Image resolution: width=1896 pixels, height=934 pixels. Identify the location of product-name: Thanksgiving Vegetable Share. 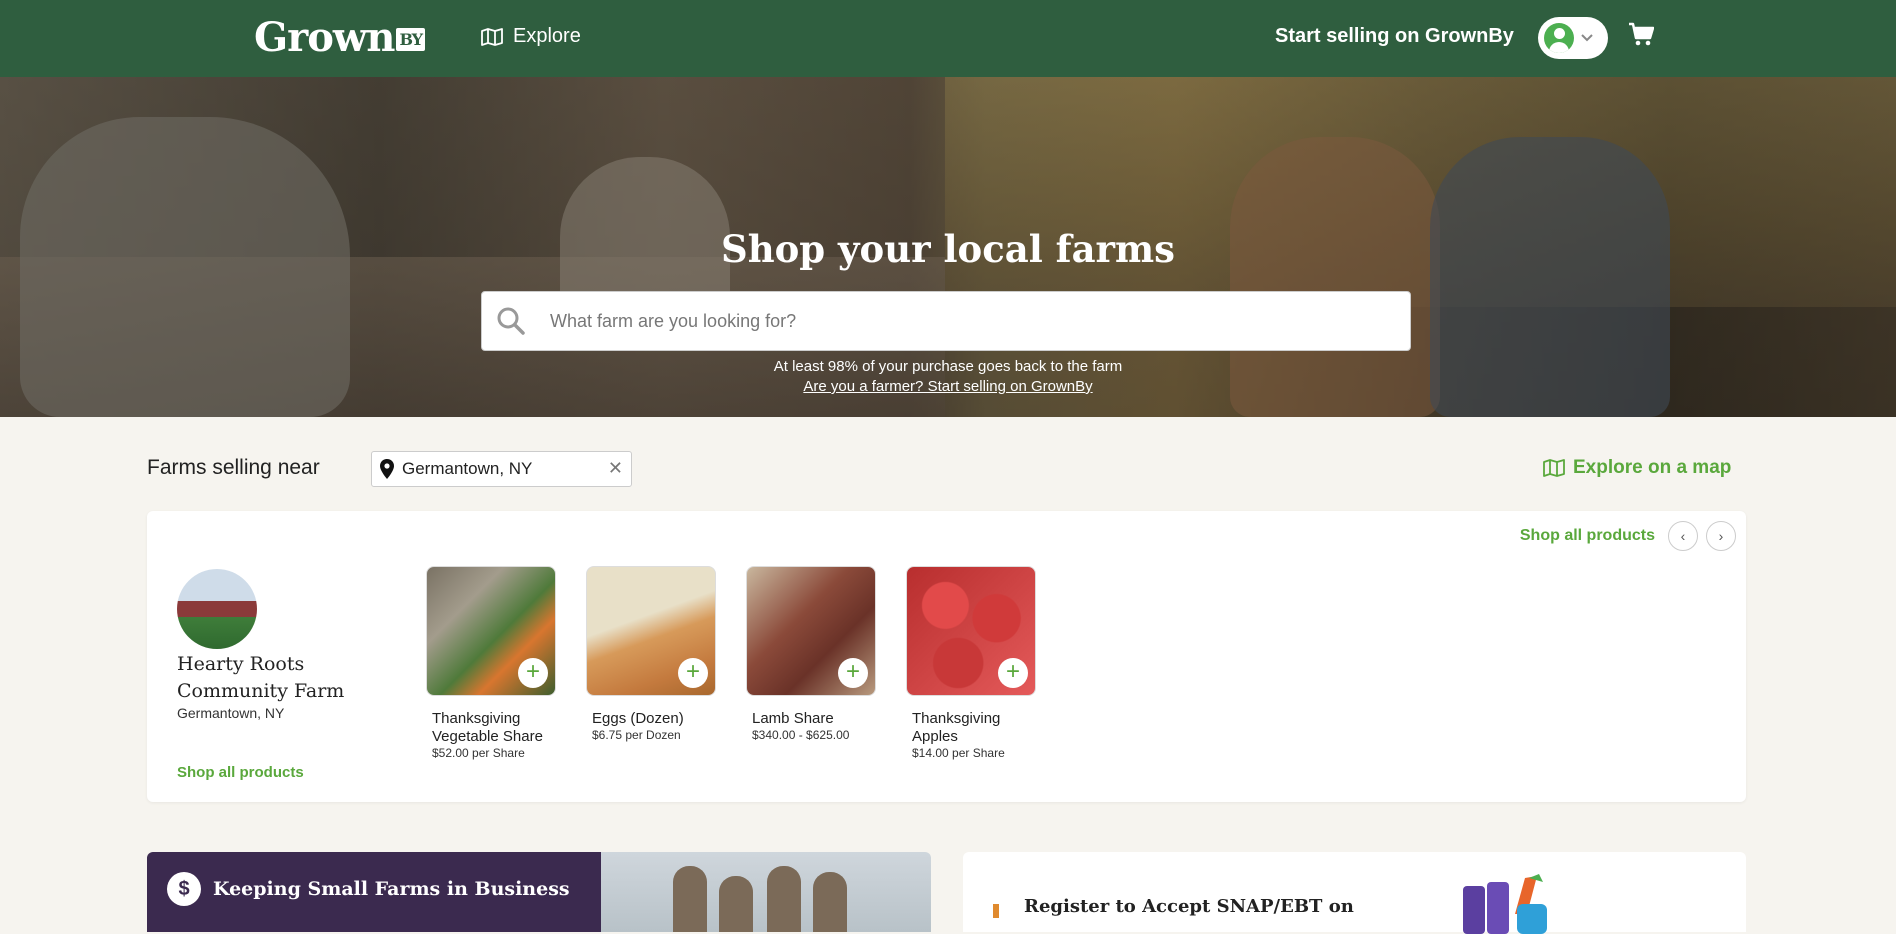
(487, 727).